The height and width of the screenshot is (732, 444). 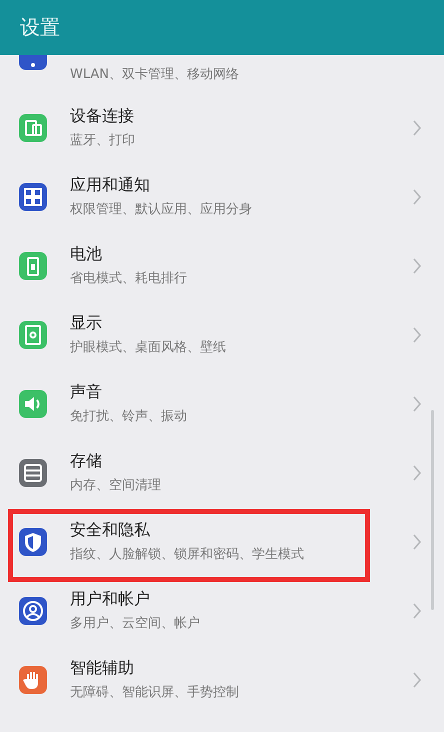 What do you see at coordinates (116, 485) in the screenshot?
I see `item-subtitle: 内存、空间清理` at bounding box center [116, 485].